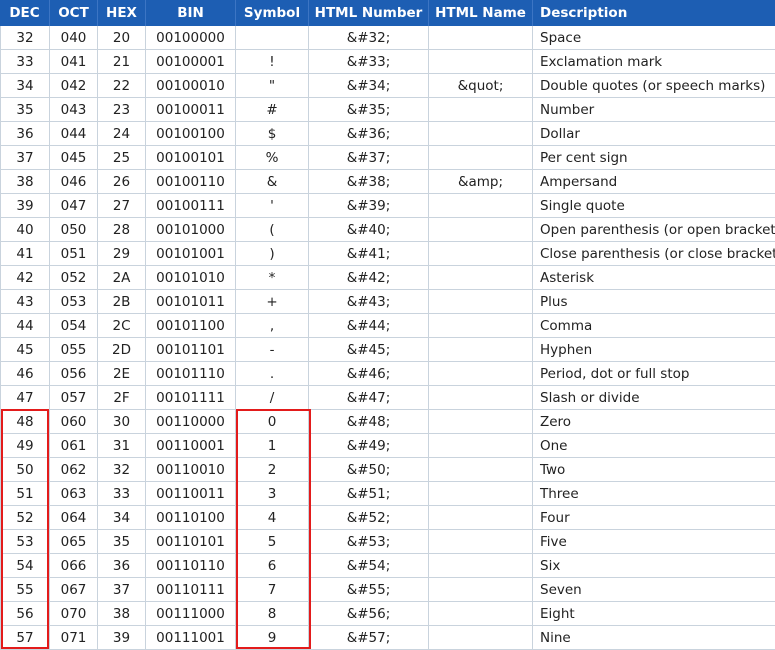  I want to click on cell-hex: 24, so click(122, 133).